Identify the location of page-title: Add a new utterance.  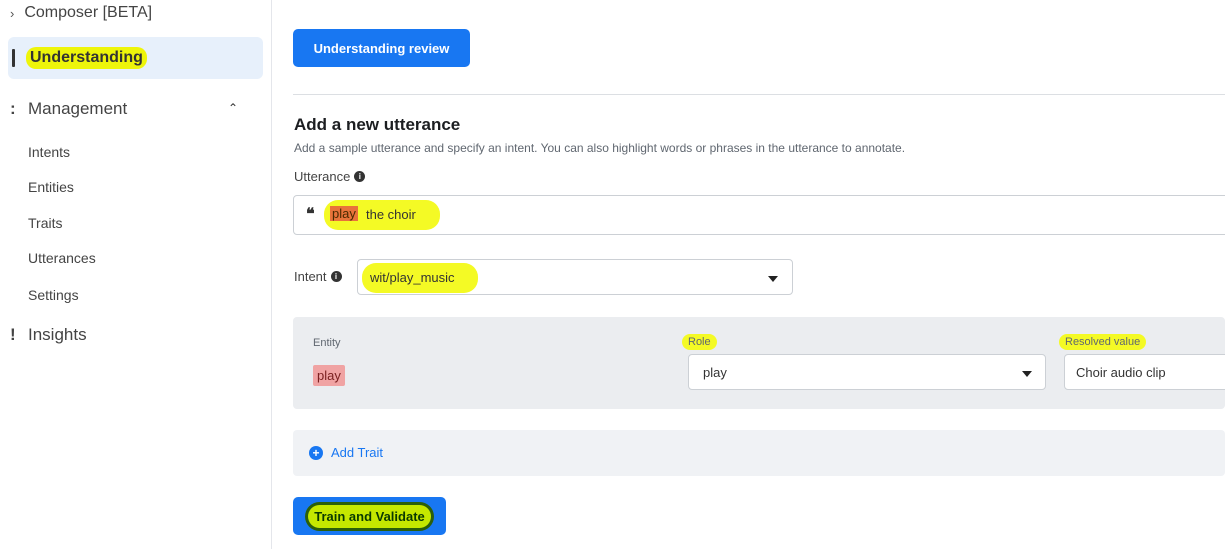
(377, 124).